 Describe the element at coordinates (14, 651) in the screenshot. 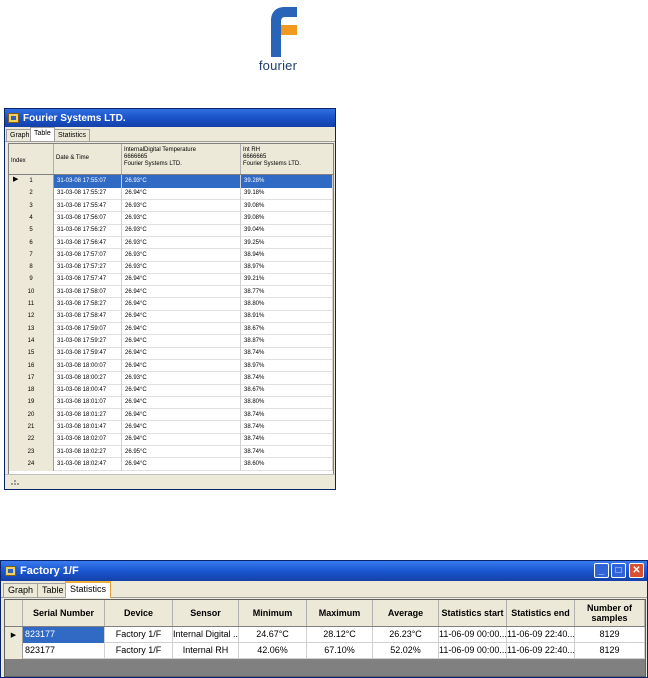

I see `row-indicator` at that location.